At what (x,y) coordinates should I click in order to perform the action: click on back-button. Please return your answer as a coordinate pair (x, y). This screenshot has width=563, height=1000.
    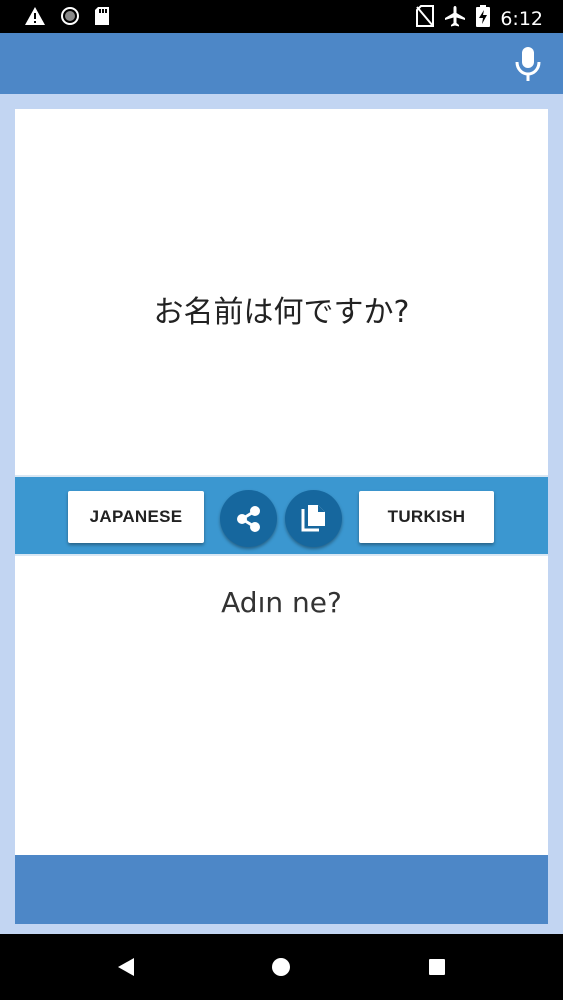
    Looking at the image, I should click on (126, 969).